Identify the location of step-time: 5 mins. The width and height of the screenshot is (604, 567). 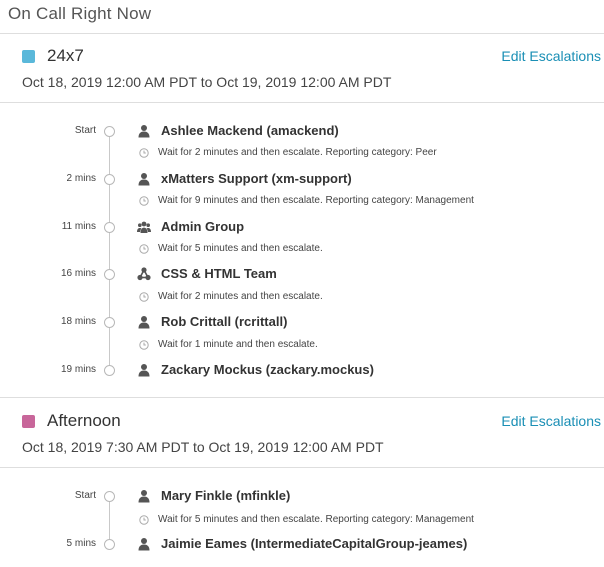
(81, 543).